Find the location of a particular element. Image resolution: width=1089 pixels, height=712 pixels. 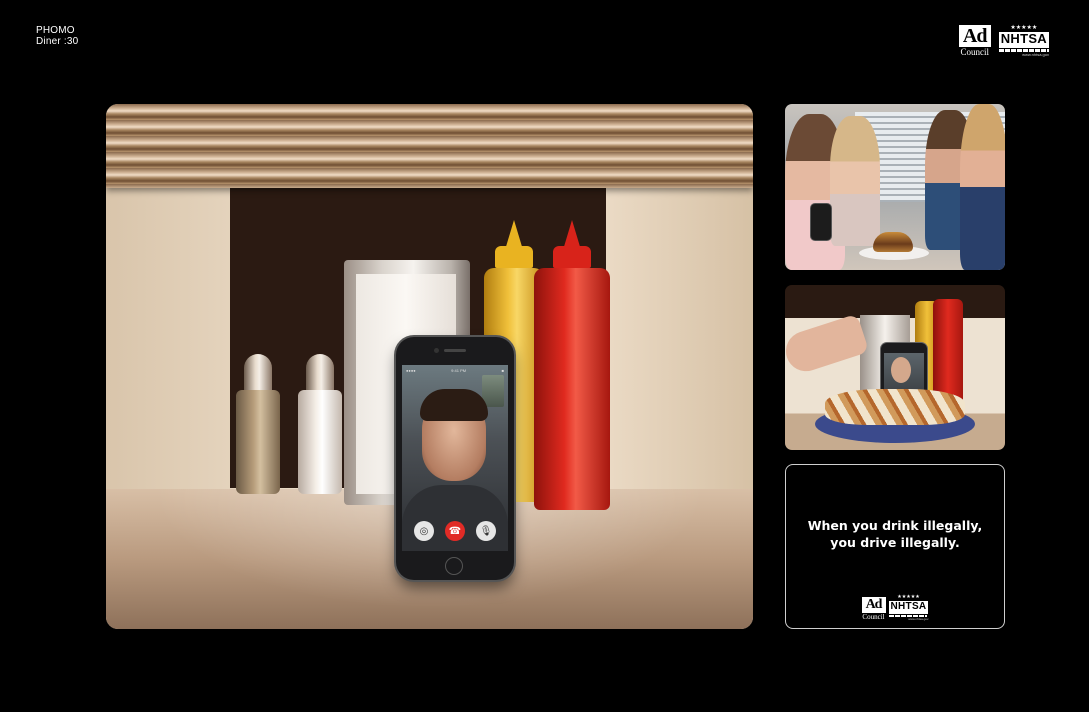

battery-icon: ■ is located at coordinates (502, 370).